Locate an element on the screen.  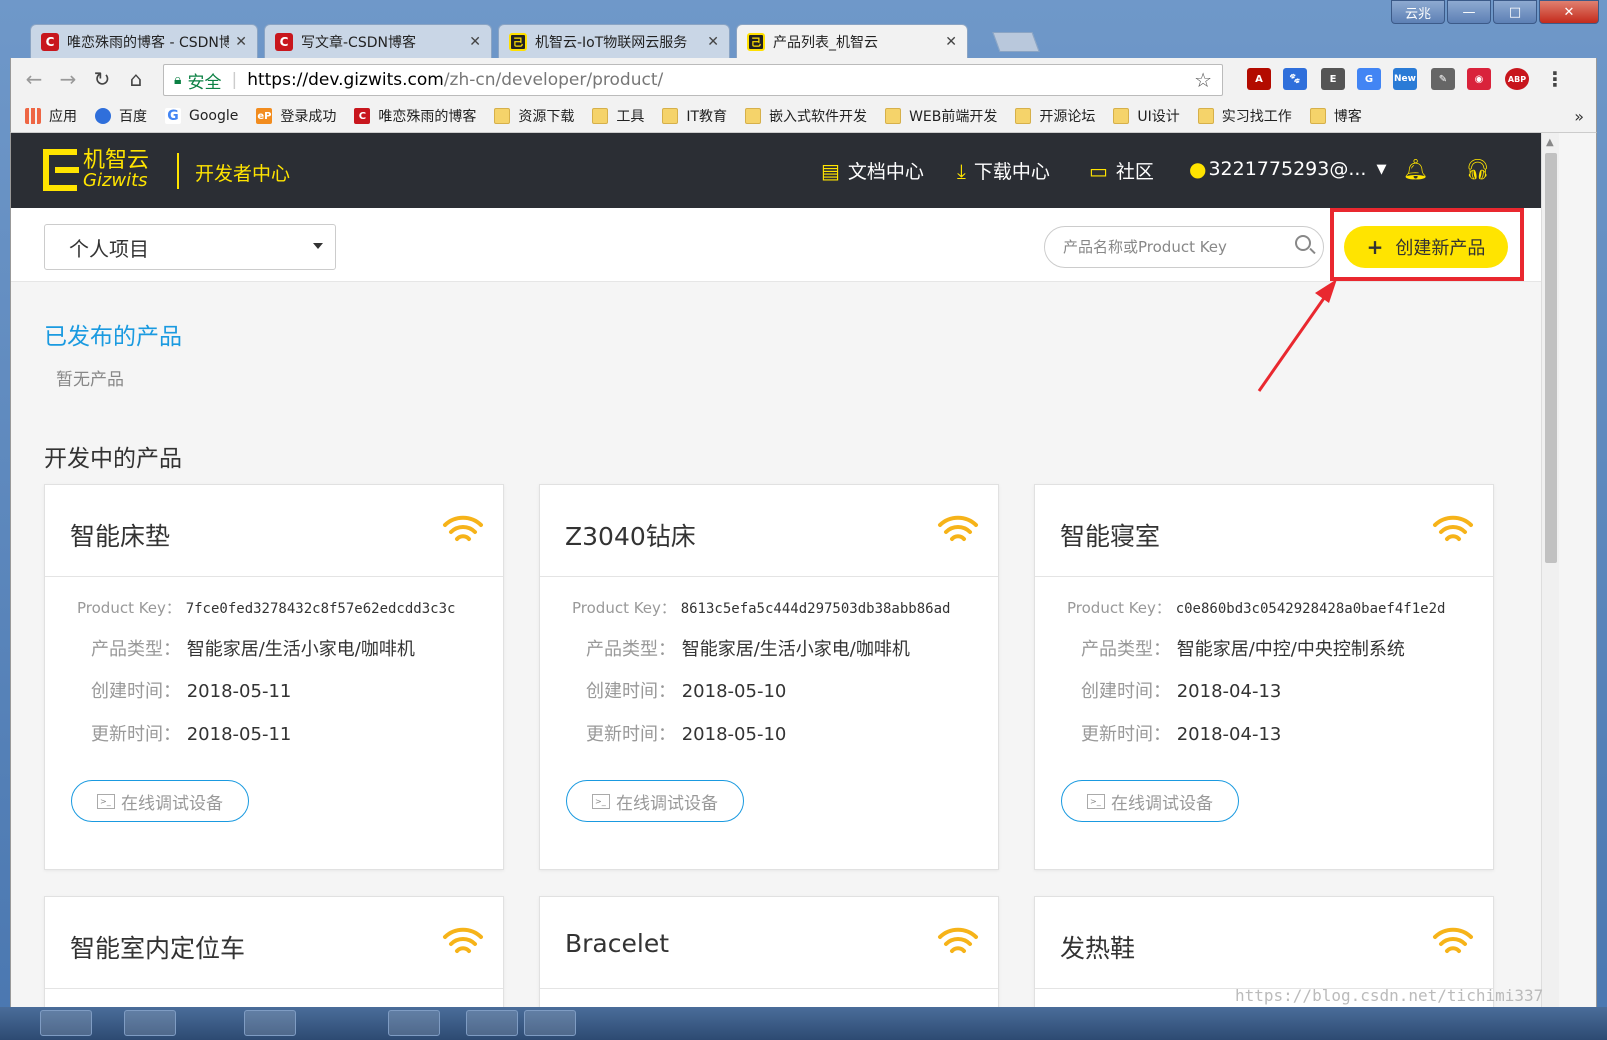
window-controls: 云兆 — □ ✕ is located at coordinates (1495, 12).